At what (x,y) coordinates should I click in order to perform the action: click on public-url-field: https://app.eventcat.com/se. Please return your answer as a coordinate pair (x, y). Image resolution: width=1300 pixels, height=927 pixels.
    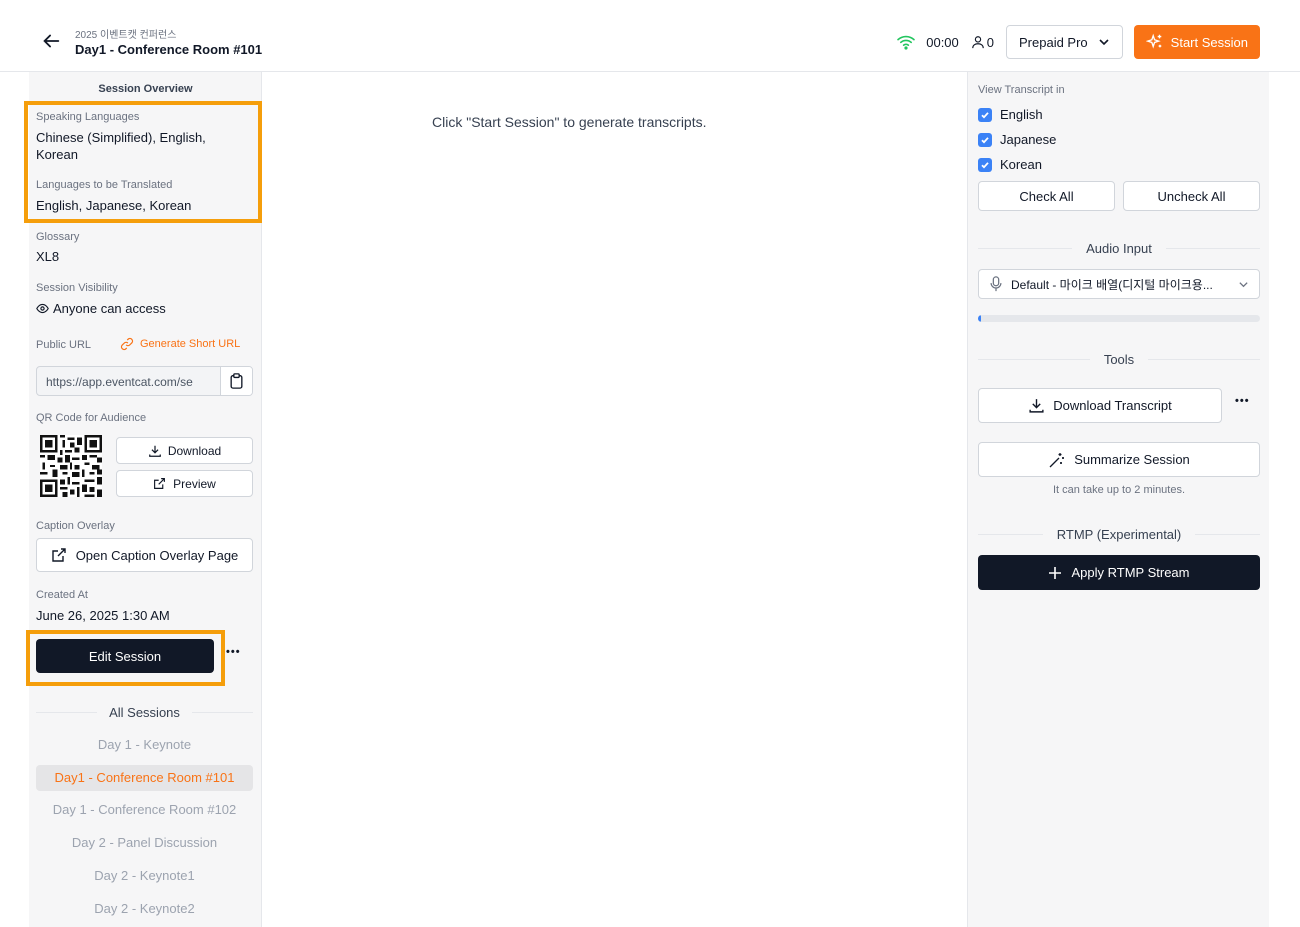
    Looking at the image, I should click on (144, 381).